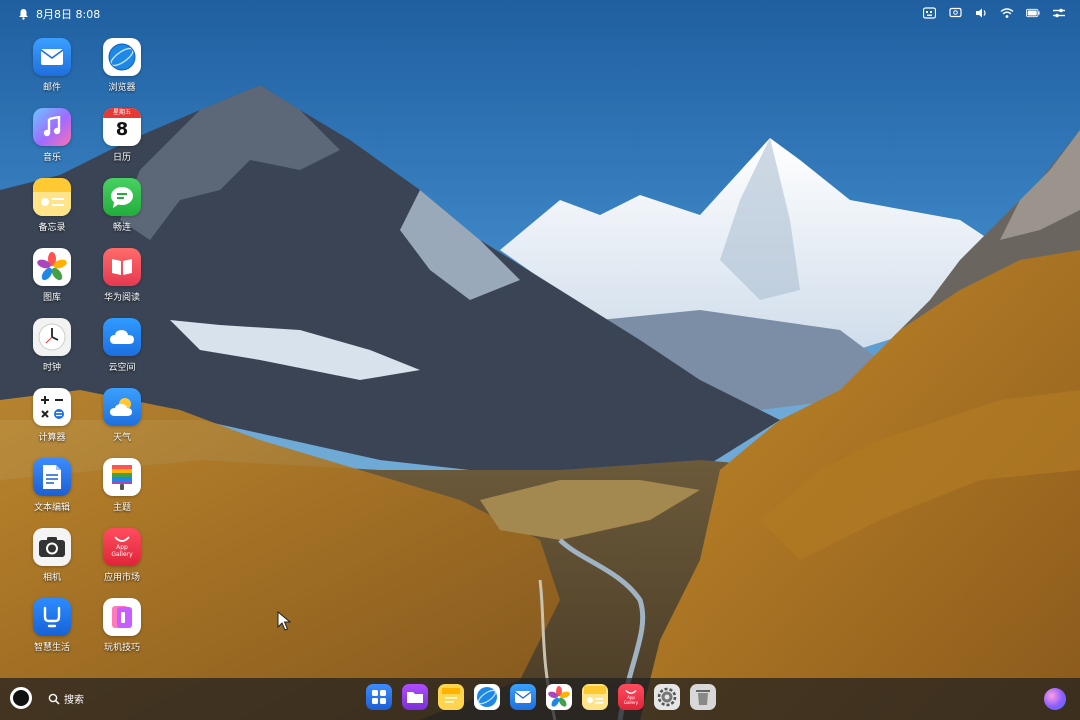 The height and width of the screenshot is (720, 1080). I want to click on app-camera: 相机, so click(52, 561).